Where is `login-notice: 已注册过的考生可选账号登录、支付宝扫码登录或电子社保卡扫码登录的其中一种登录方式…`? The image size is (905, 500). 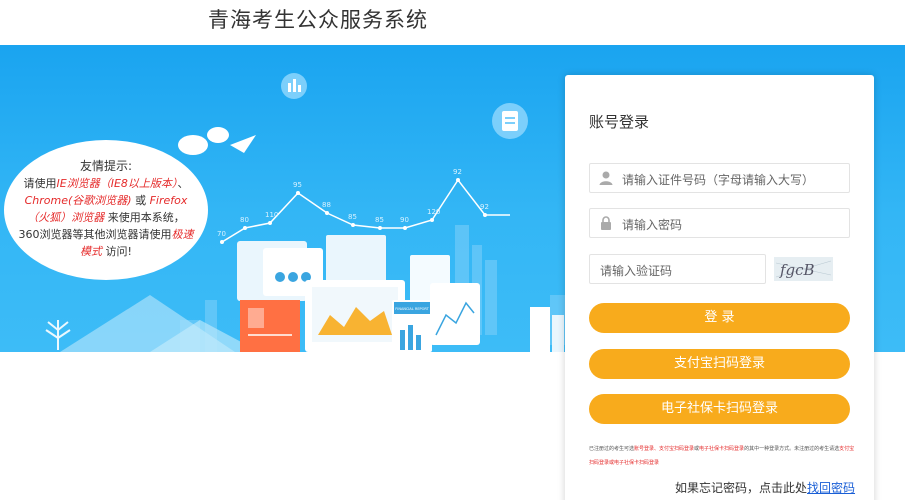 login-notice: 已注册过的考生可选账号登录、支付宝扫码登录或电子社保卡扫码登录的其中一种登录方式… is located at coordinates (723, 456).